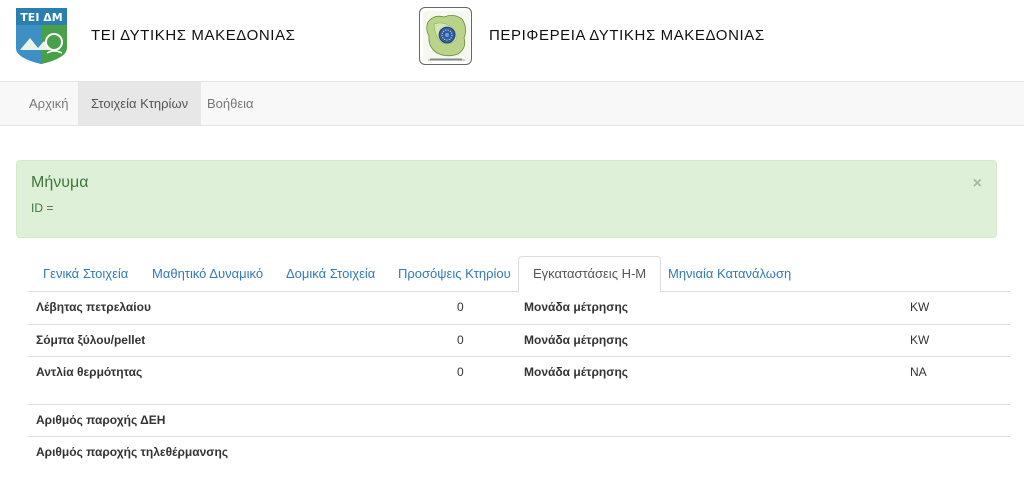 The height and width of the screenshot is (484, 1024). Describe the element at coordinates (93, 307) in the screenshot. I see `installation-name: Λέβητας πετρελαίου` at that location.